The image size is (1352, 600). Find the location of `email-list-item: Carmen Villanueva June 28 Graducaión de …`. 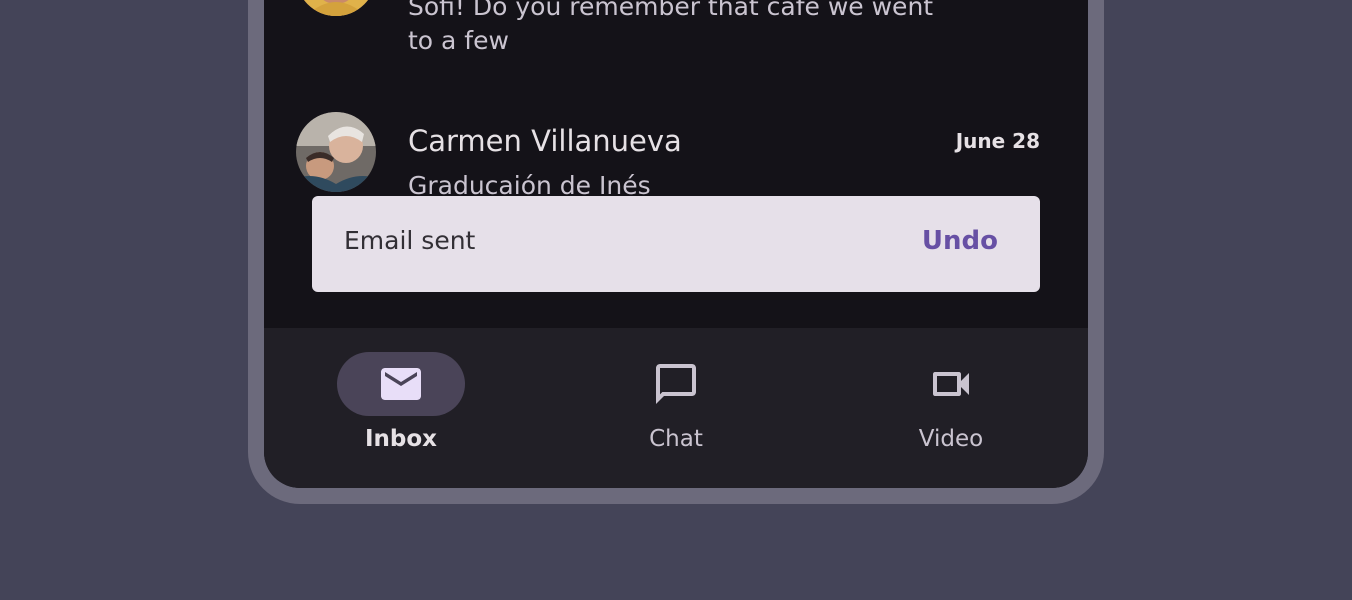

email-list-item: Carmen Villanueva June 28 Graducaión de … is located at coordinates (676, 150).